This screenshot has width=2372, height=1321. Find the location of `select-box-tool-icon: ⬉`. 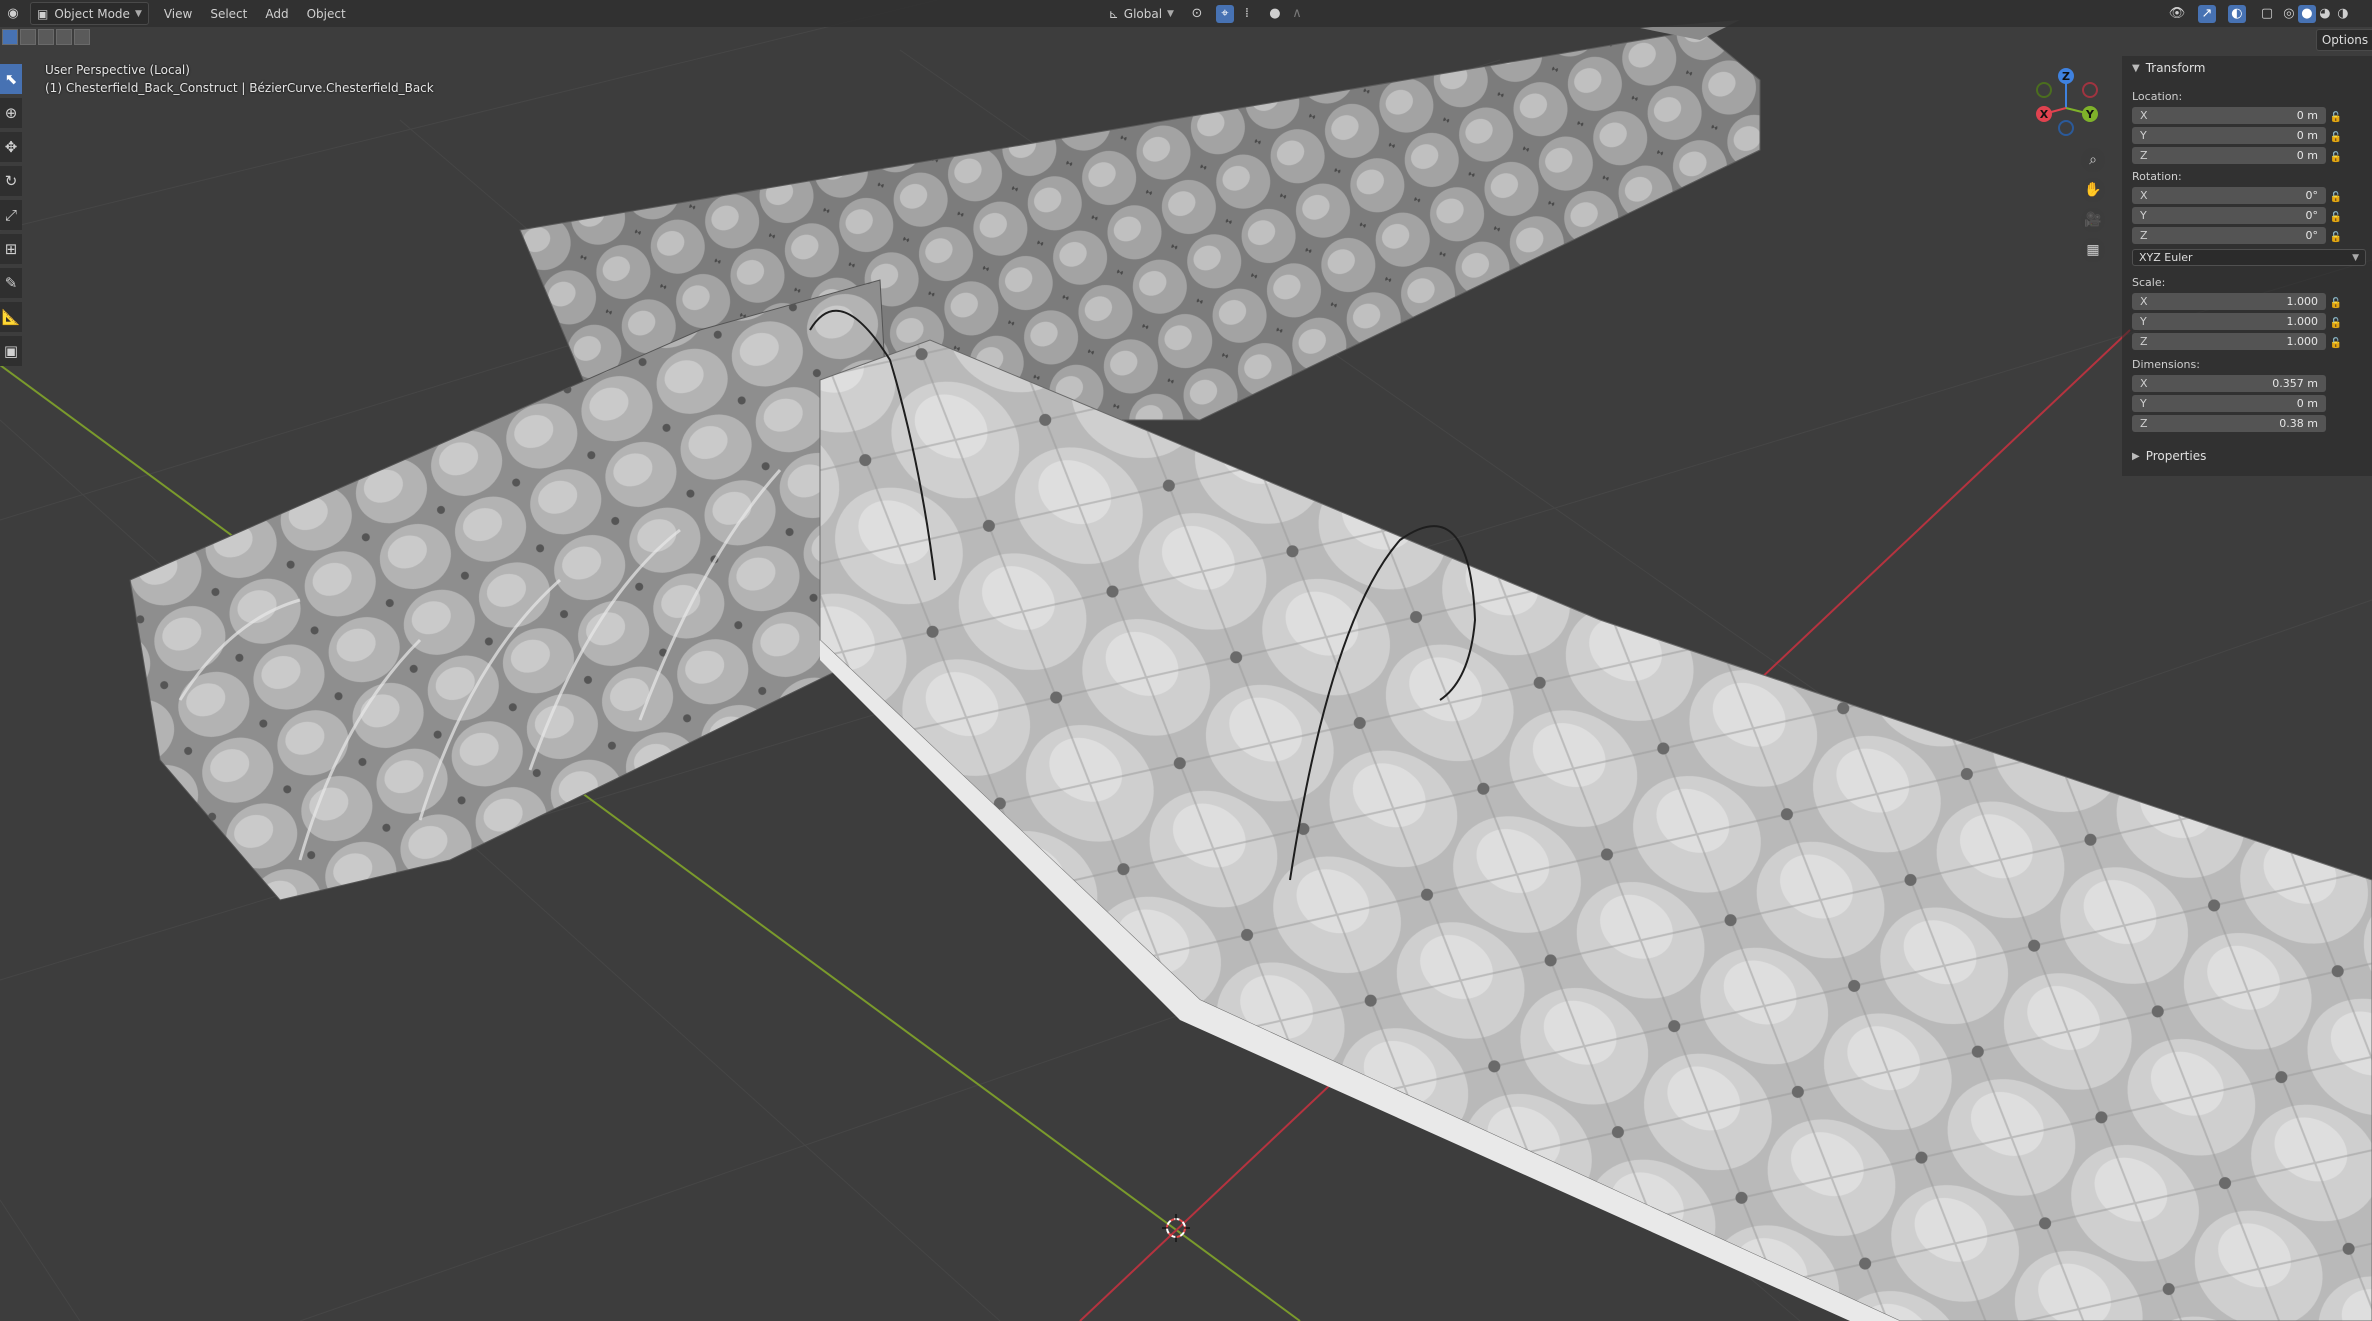

select-box-tool-icon: ⬉ is located at coordinates (11, 79).